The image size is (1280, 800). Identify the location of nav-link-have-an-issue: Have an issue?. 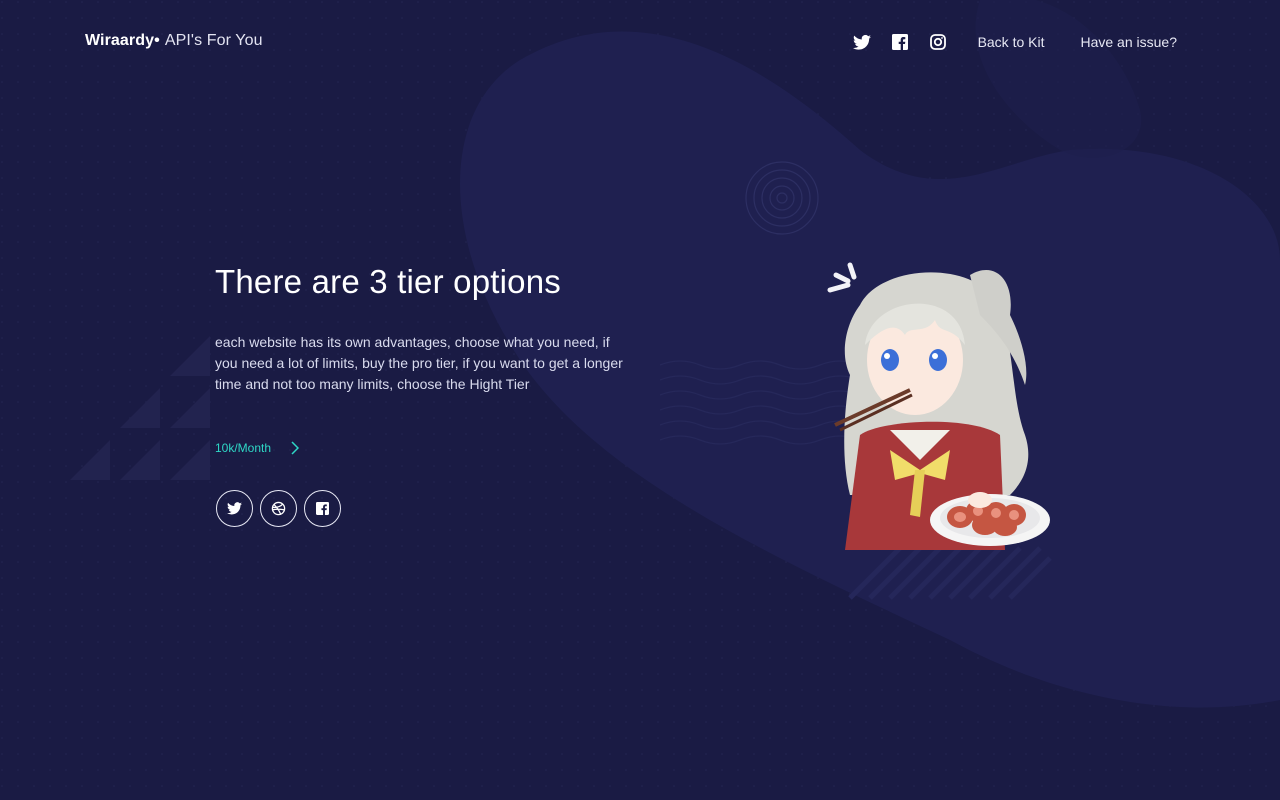
(1128, 42).